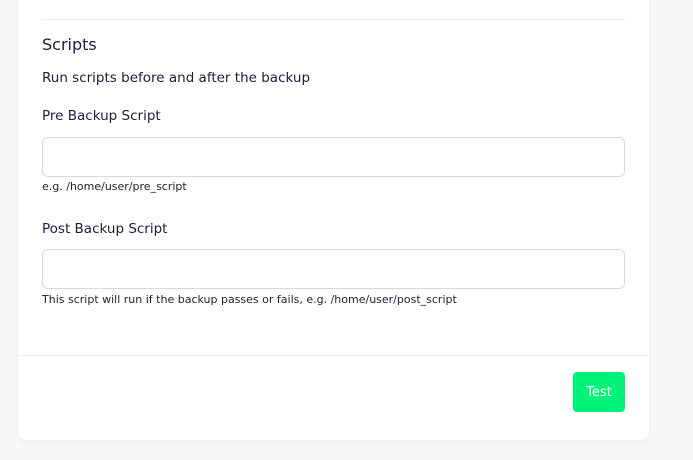  What do you see at coordinates (101, 116) in the screenshot?
I see `pre-backup-script-label: Pre Backup Script` at bounding box center [101, 116].